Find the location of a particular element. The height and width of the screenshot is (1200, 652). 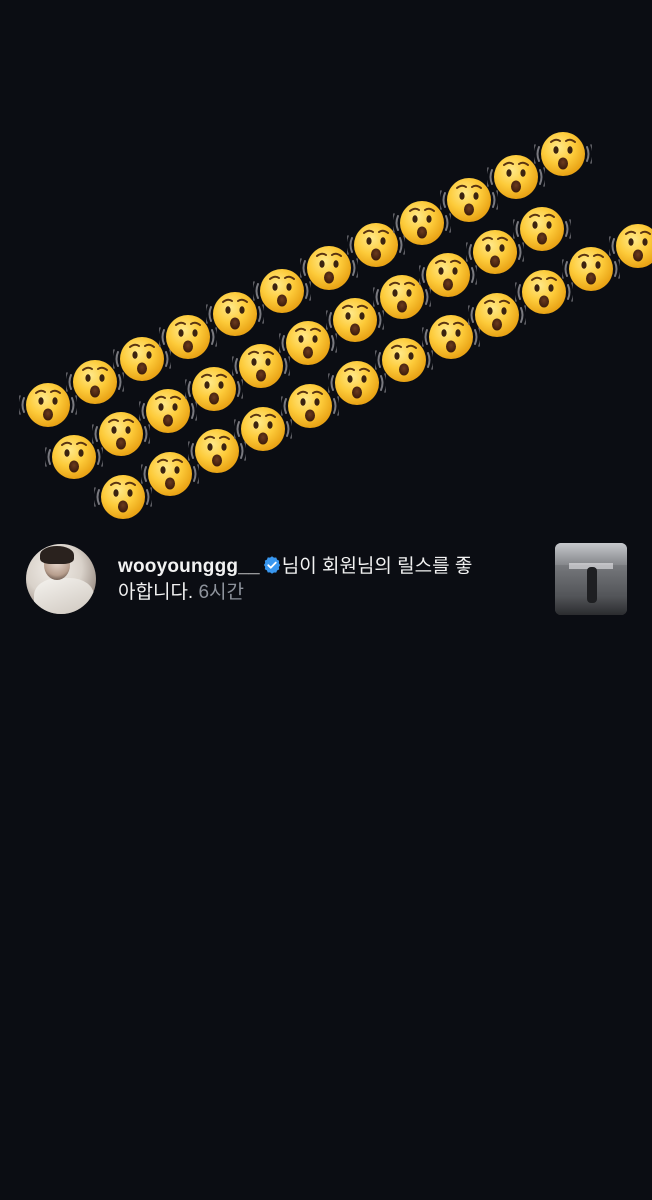

like-notification: wooyounggg__ 님이 회원님의 릴스를 좋 아합니다. 6시간 is located at coordinates (326, 580).